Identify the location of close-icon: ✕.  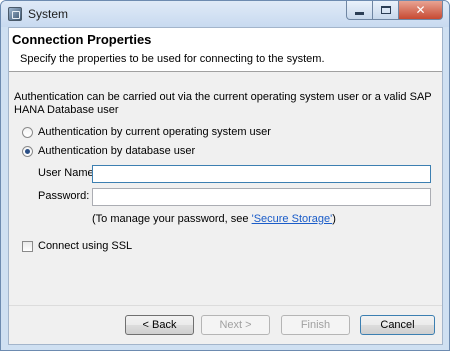
(420, 10).